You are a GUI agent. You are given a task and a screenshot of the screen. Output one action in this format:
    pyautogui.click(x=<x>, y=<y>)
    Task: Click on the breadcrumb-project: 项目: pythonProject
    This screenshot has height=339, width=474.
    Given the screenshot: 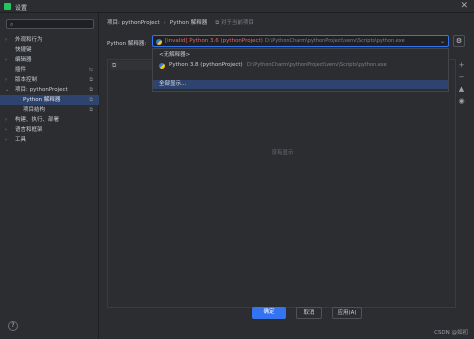 What is the action you would take?
    pyautogui.click(x=133, y=23)
    